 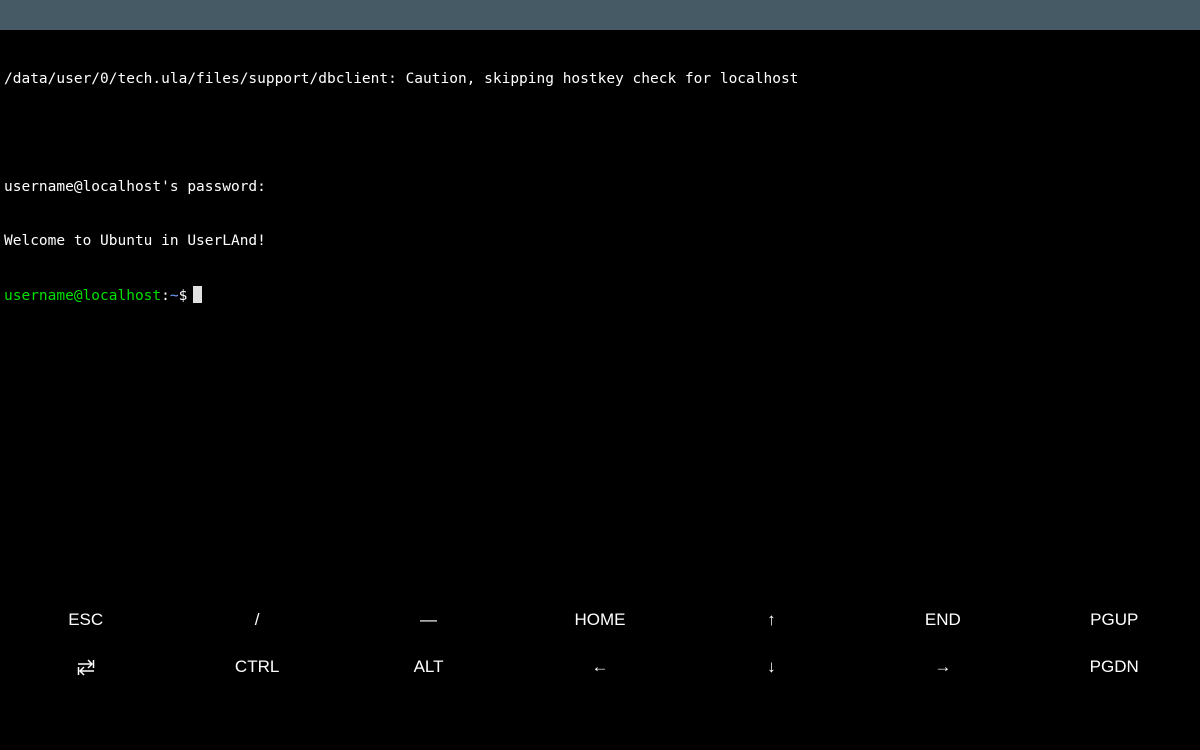 What do you see at coordinates (942, 666) in the screenshot?
I see `right-arrow-key: →` at bounding box center [942, 666].